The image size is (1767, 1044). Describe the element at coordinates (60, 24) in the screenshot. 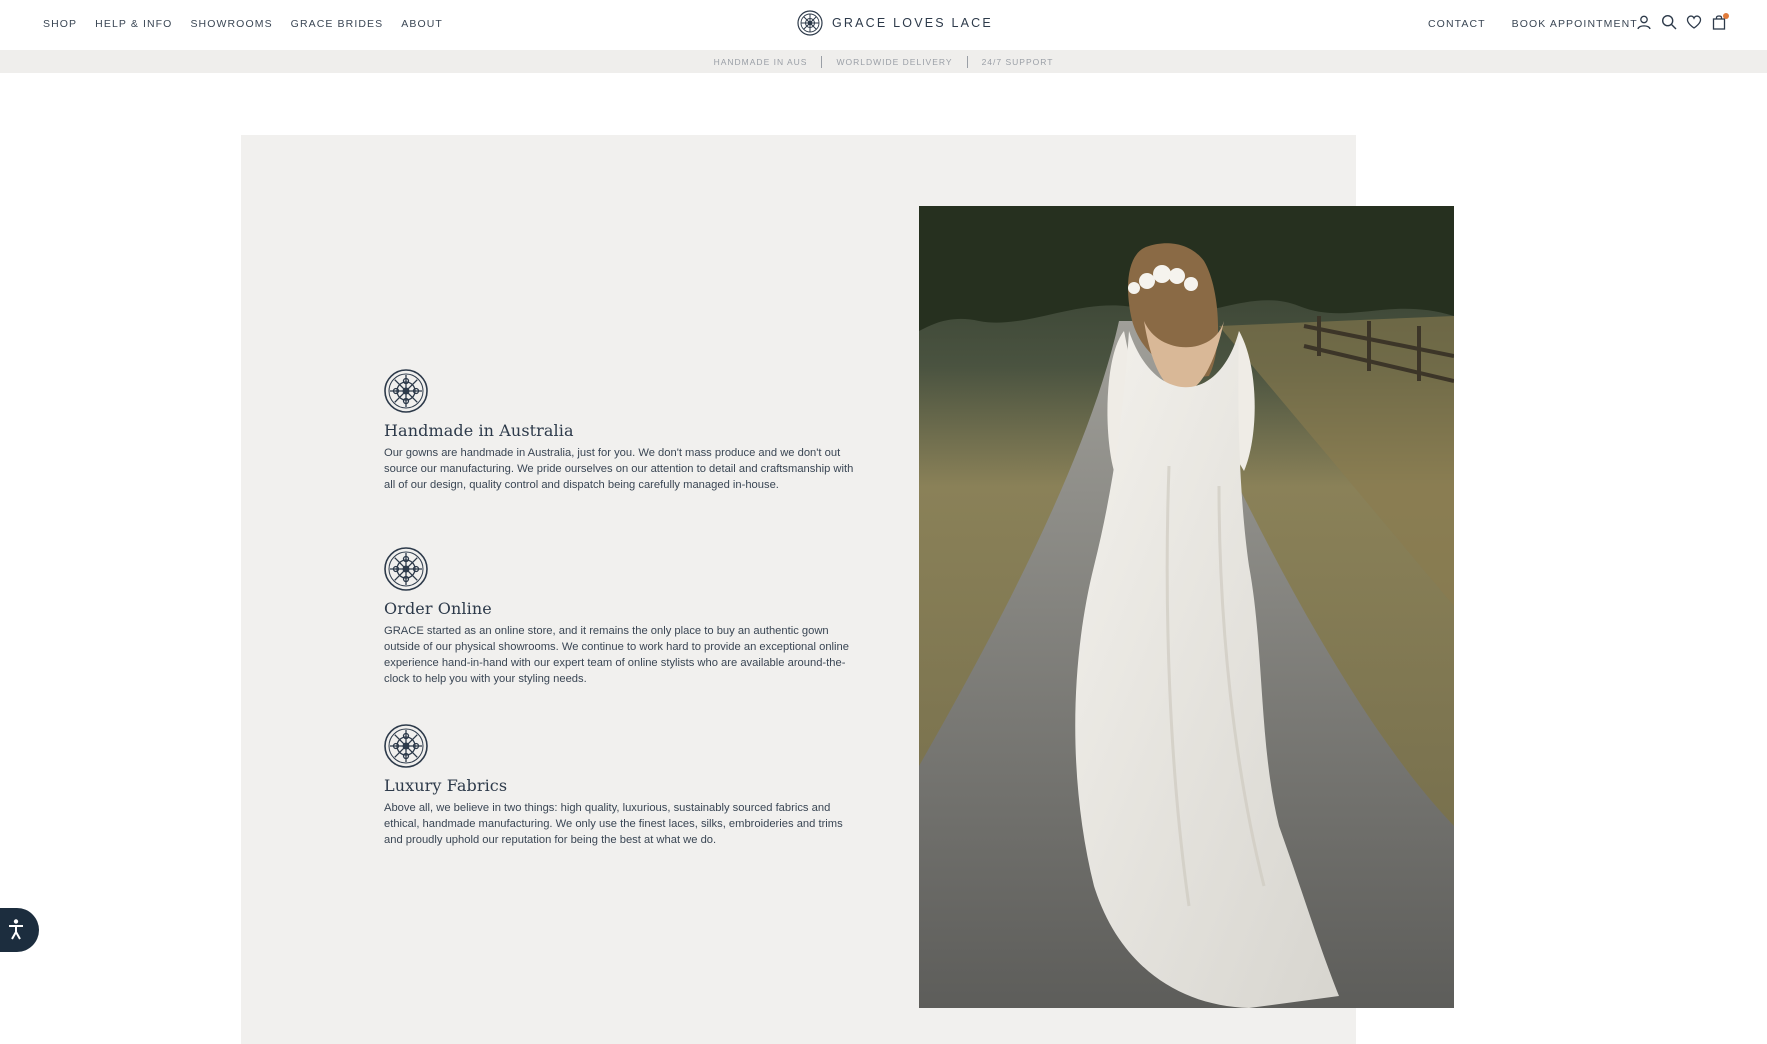

I see `nav-shop: SHOP` at that location.